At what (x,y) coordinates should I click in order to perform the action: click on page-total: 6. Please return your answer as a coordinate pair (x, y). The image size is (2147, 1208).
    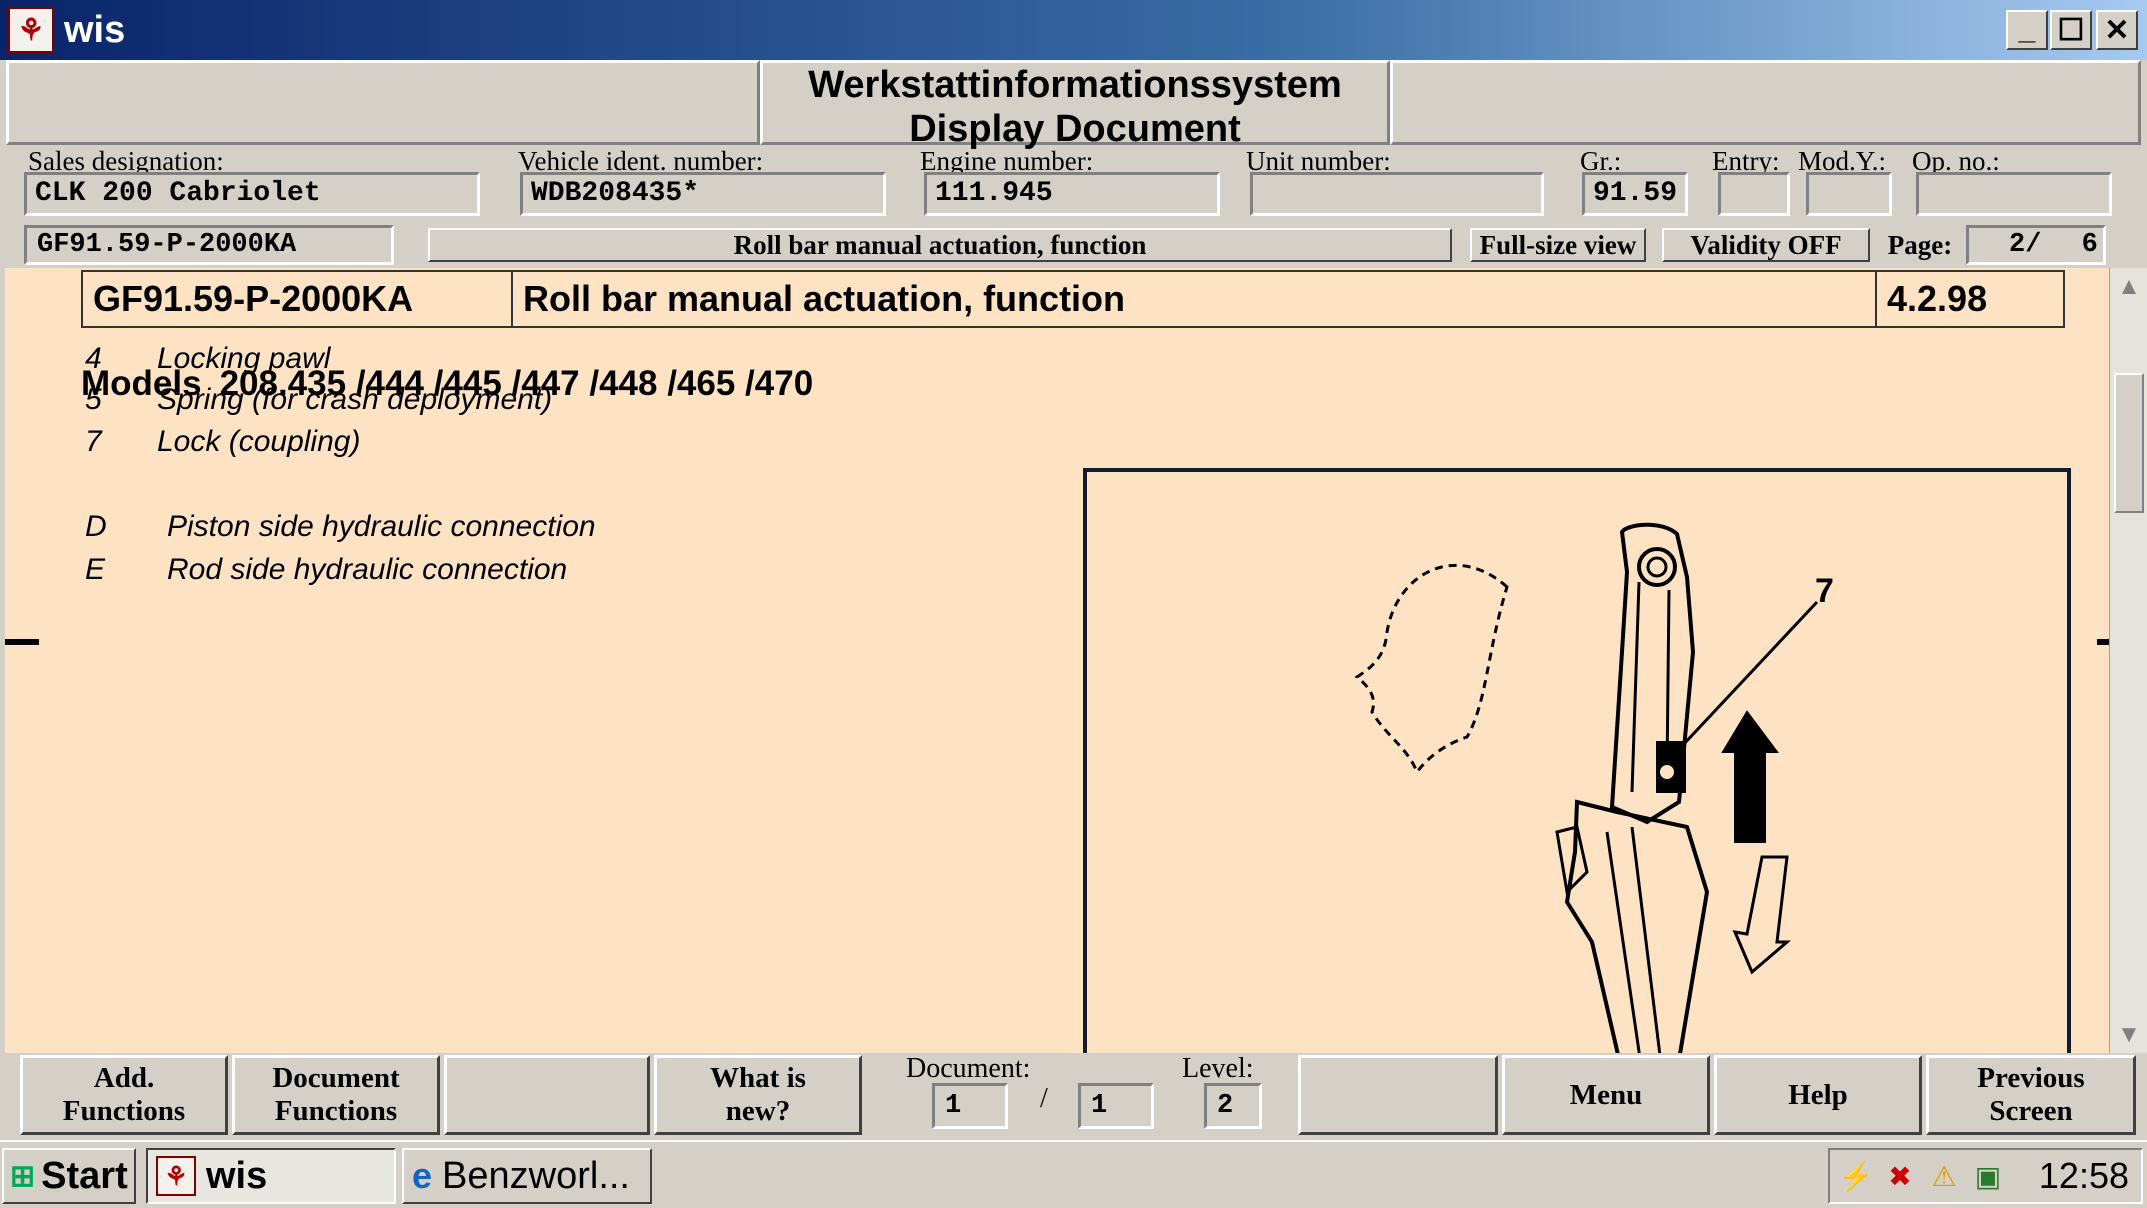
    Looking at the image, I should click on (2089, 245).